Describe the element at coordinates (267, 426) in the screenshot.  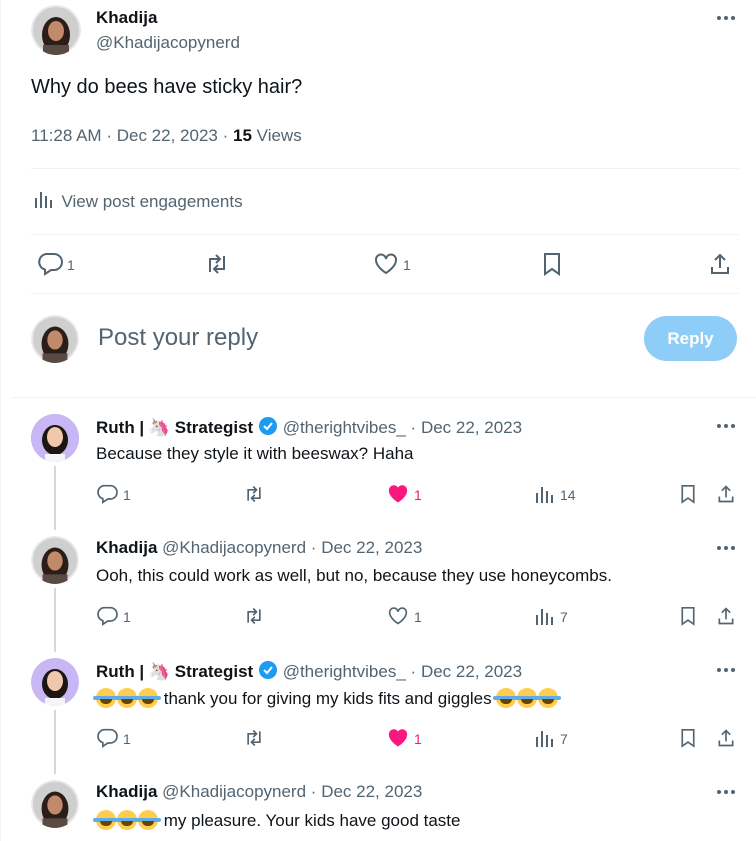
I see `verified-icon` at that location.